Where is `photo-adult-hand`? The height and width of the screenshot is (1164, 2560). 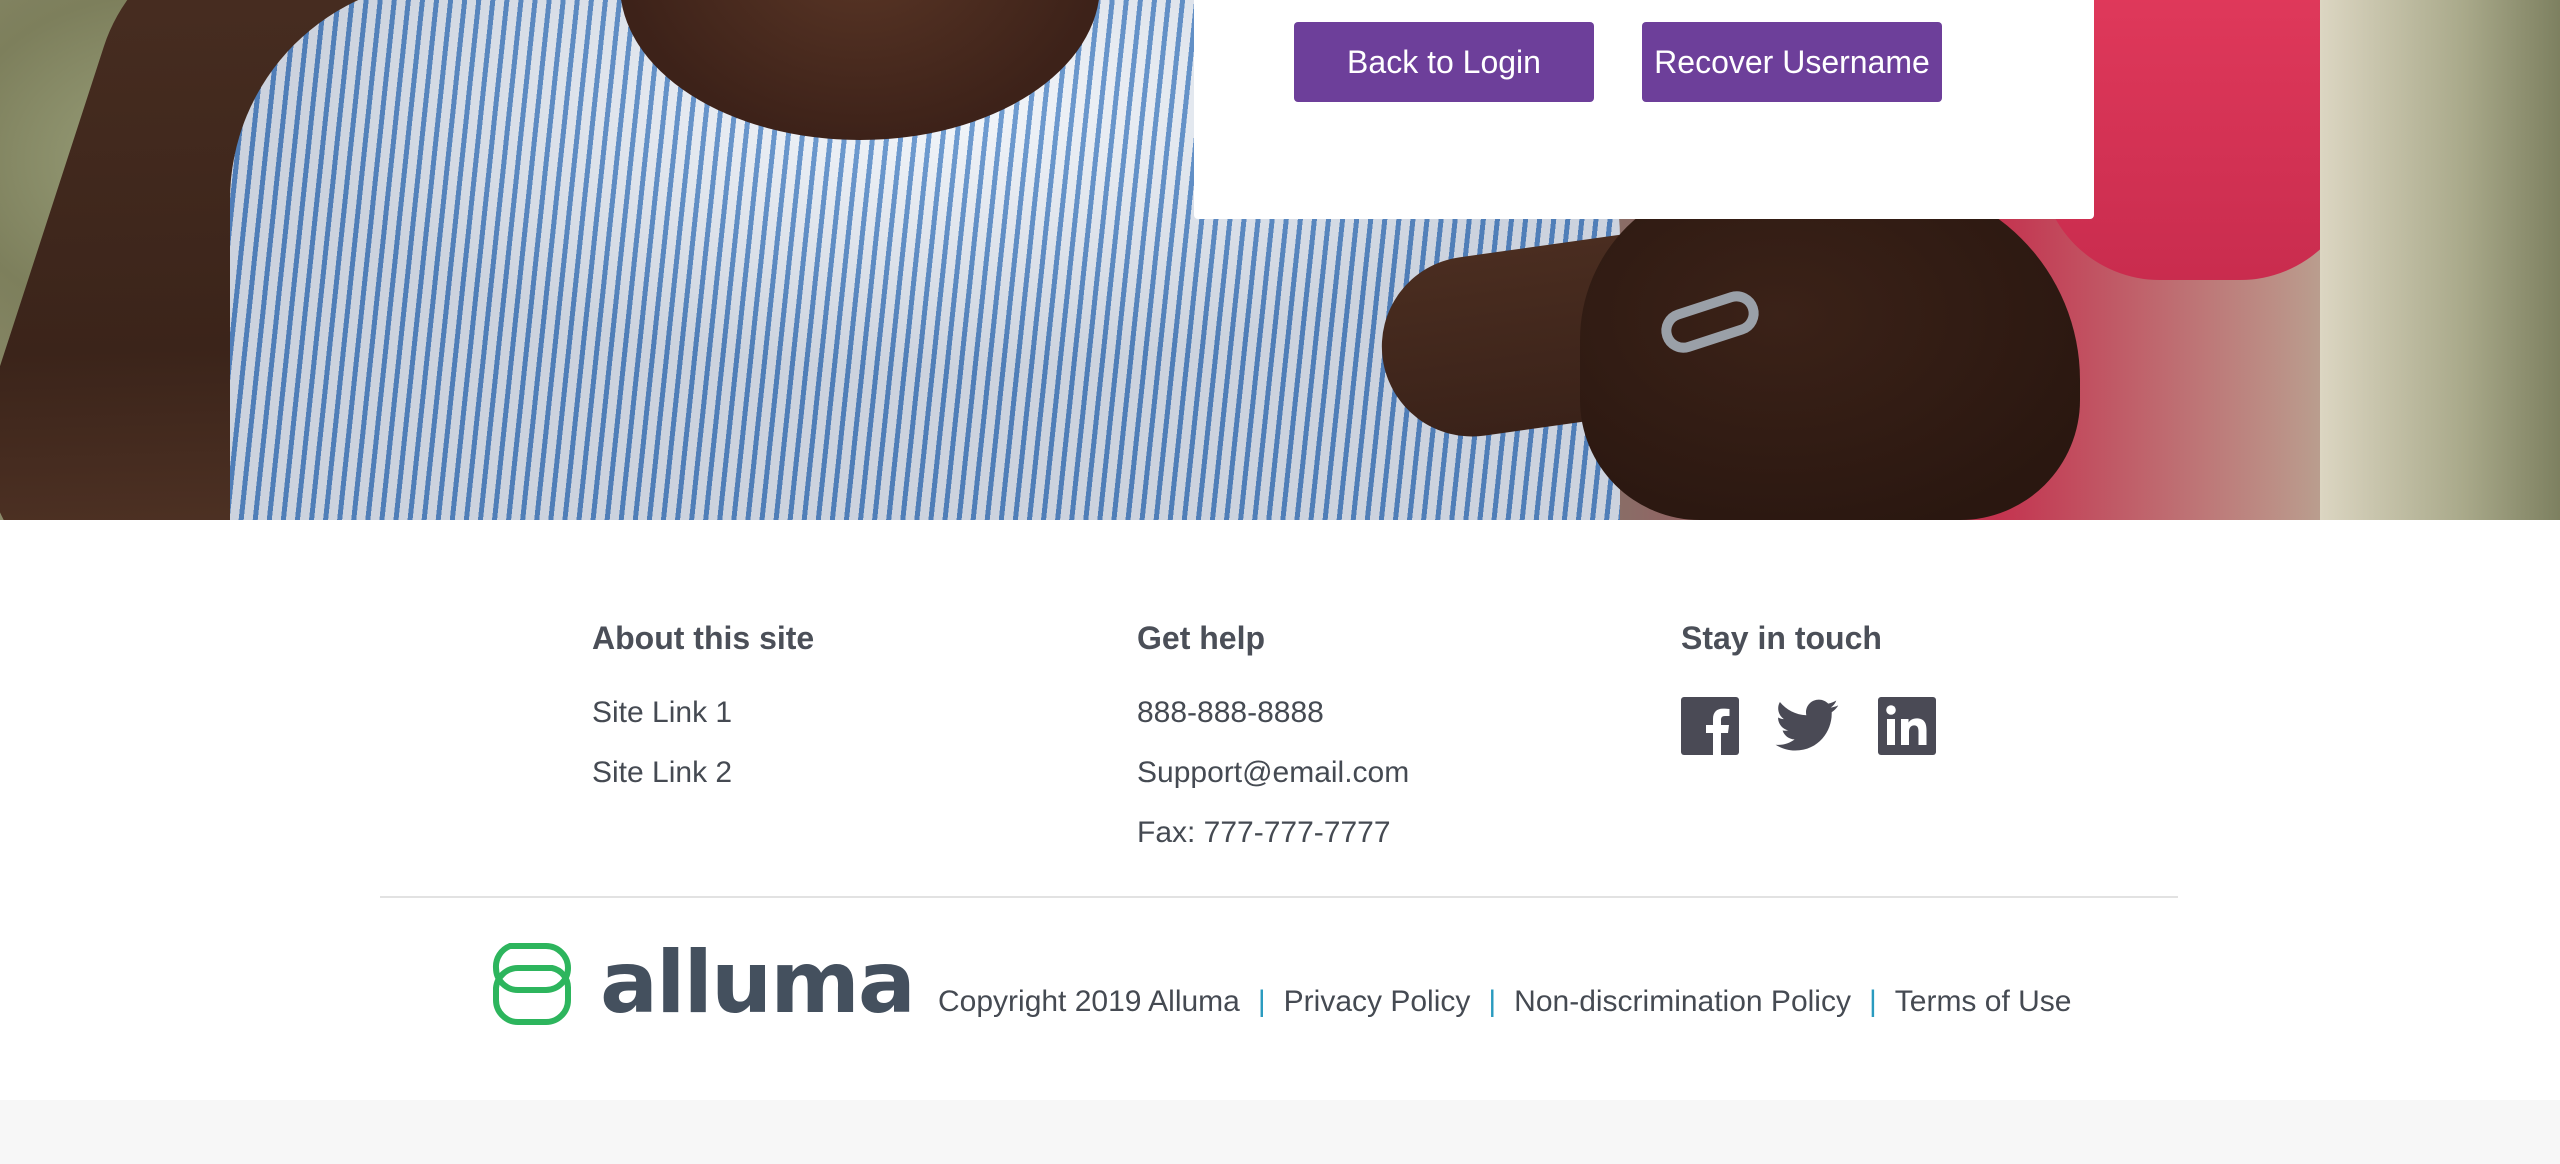
photo-adult-hand is located at coordinates (1830, 350).